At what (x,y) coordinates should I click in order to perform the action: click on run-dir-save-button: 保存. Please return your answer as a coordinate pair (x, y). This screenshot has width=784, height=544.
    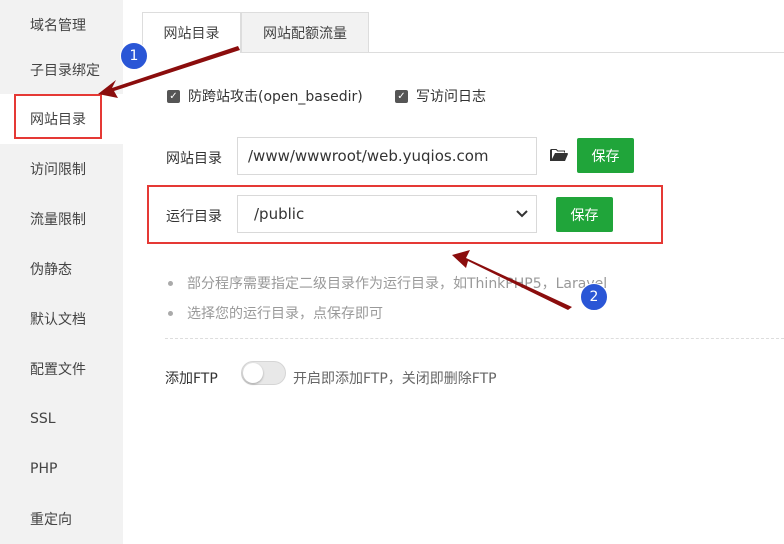
    Looking at the image, I should click on (584, 214).